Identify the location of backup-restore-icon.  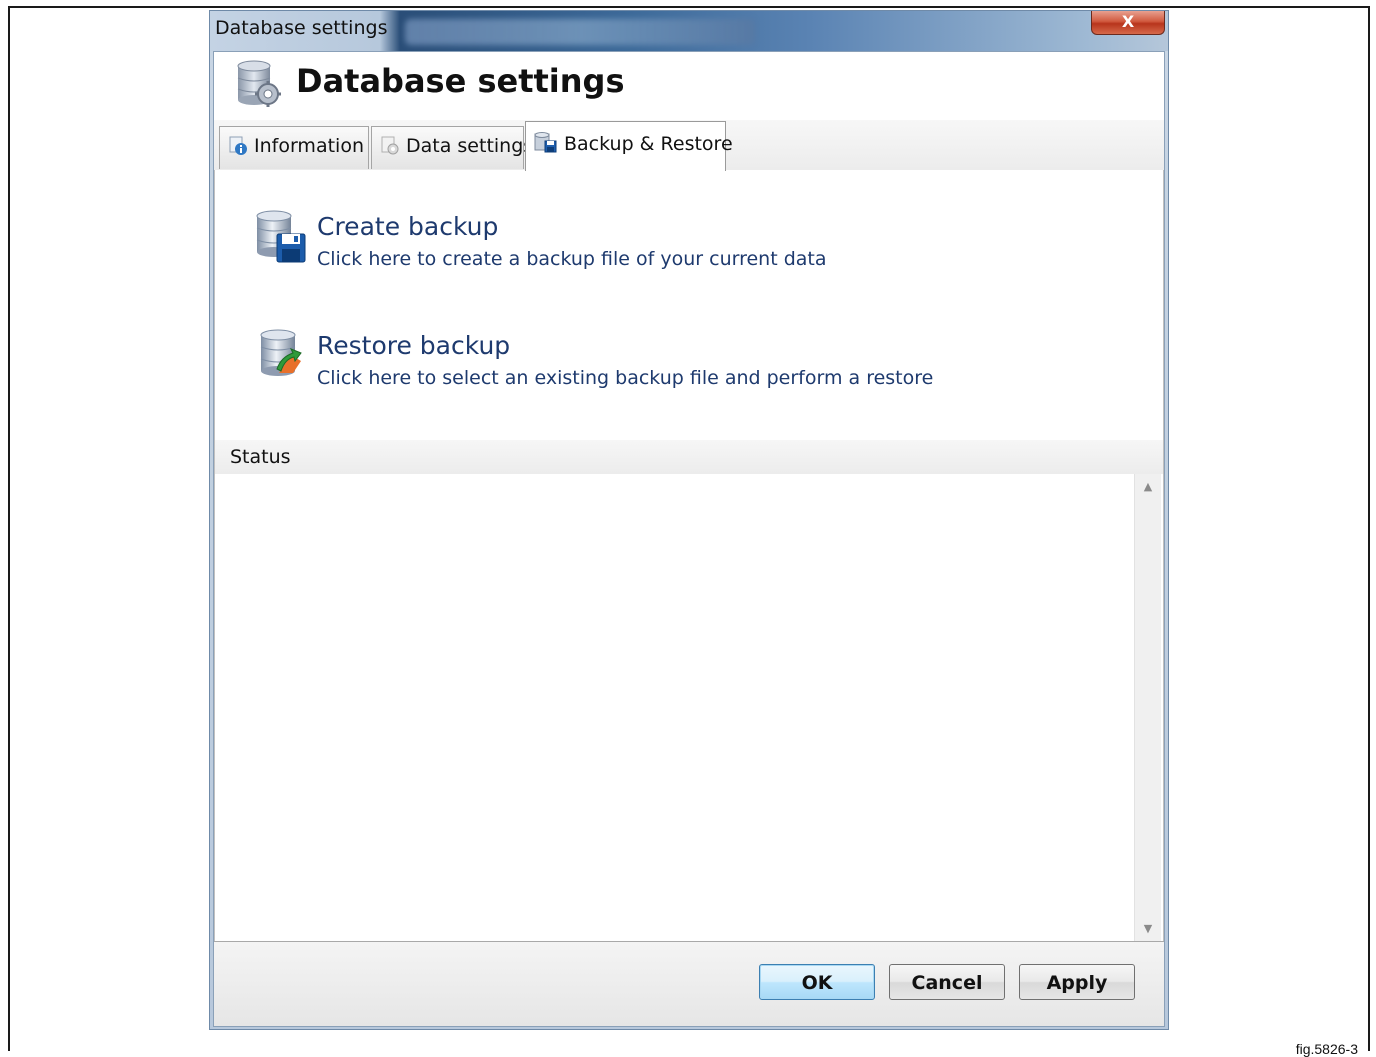
(545, 142).